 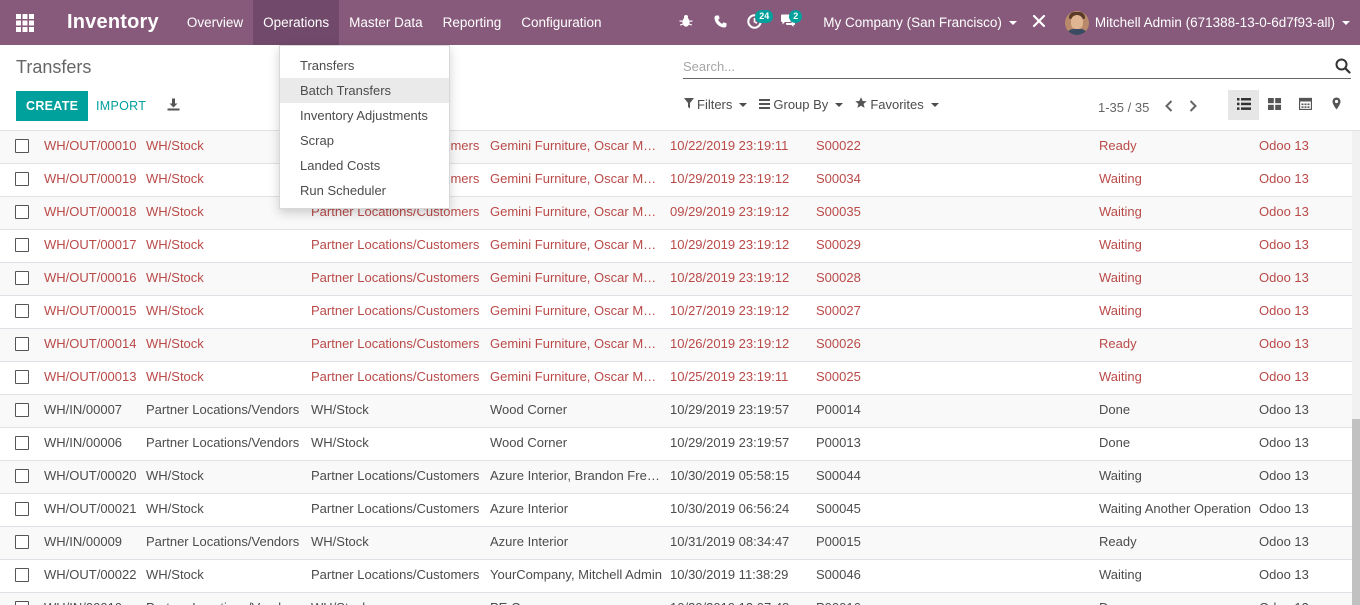 I want to click on star-icon, so click(x=862, y=104).